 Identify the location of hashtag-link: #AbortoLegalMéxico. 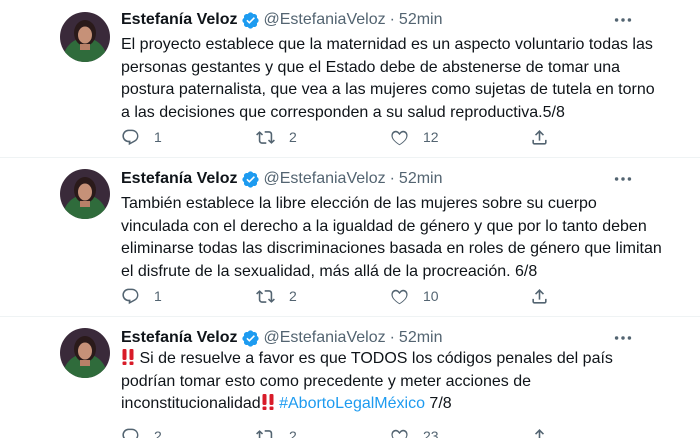
(352, 403).